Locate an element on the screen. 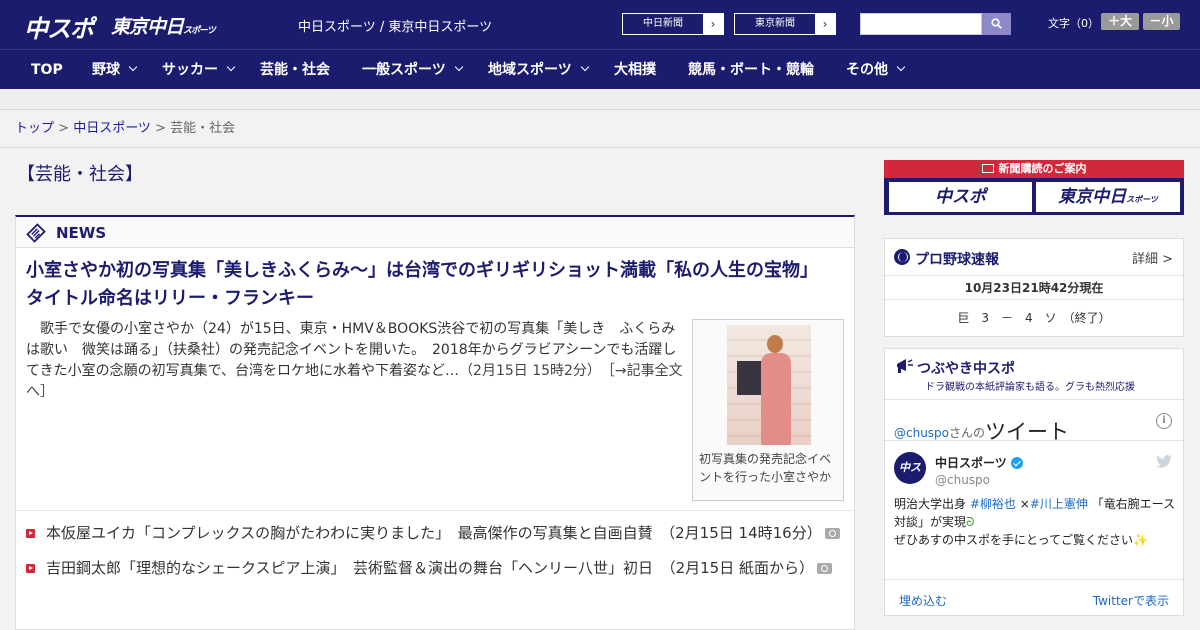 Image resolution: width=1200 pixels, height=630 pixels. chunichi-shimbun-link: 中日新聞 › is located at coordinates (673, 24).